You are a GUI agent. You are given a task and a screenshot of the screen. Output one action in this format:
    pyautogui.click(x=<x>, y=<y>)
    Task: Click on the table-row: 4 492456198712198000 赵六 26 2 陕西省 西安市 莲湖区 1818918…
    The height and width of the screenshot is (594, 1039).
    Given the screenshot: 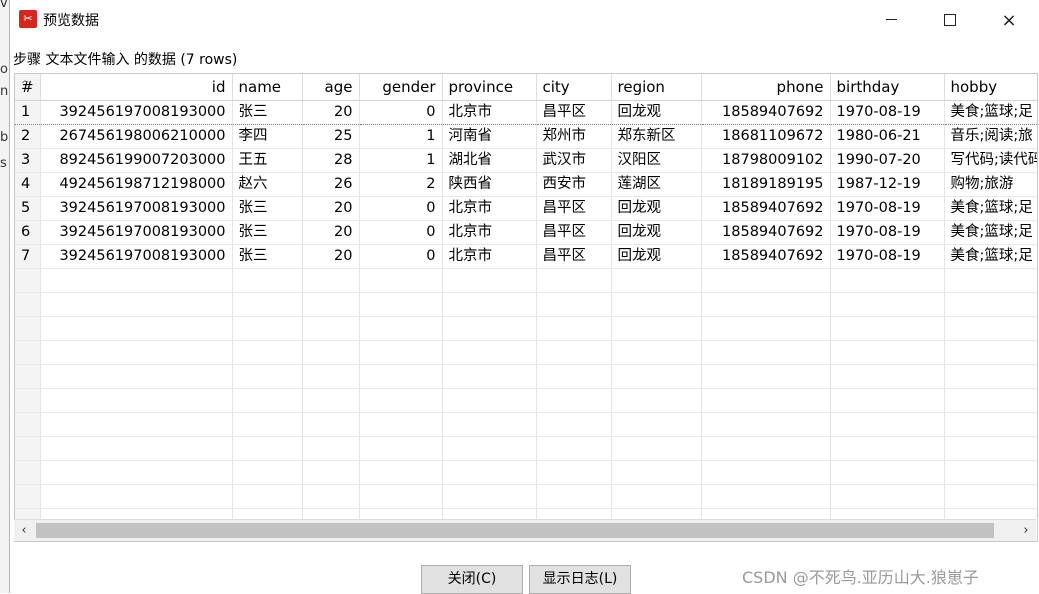 What is the action you would take?
    pyautogui.click(x=526, y=184)
    